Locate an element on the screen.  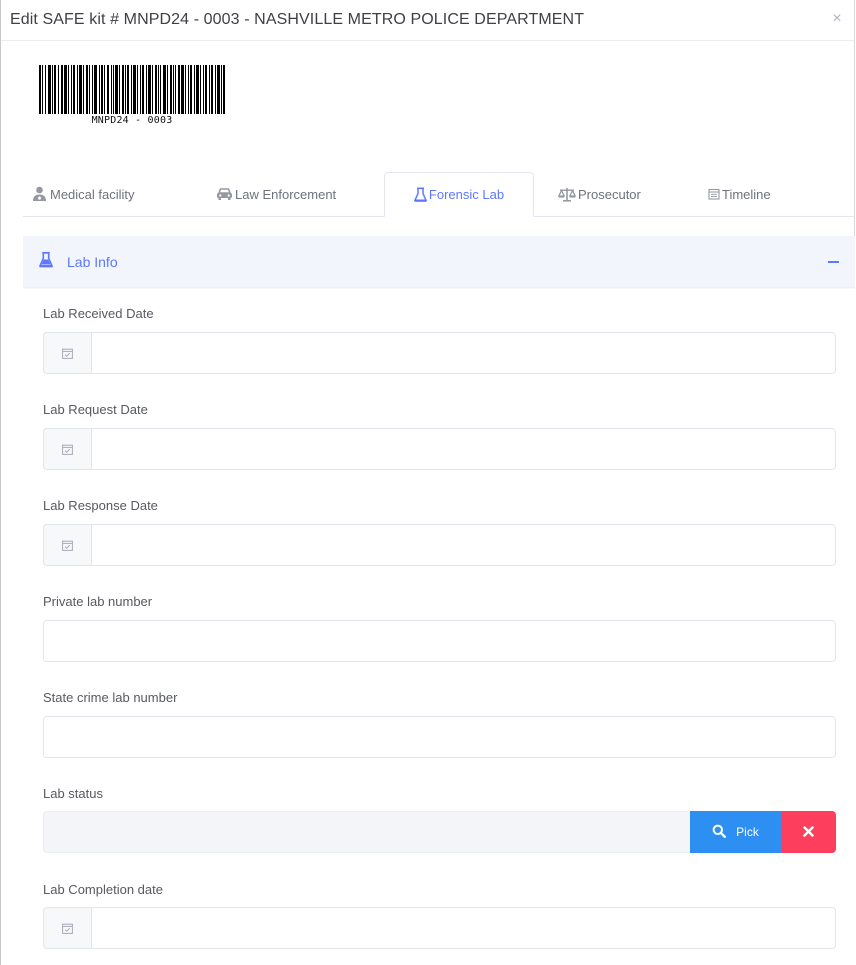
lab-request-date-group is located at coordinates (439, 449).